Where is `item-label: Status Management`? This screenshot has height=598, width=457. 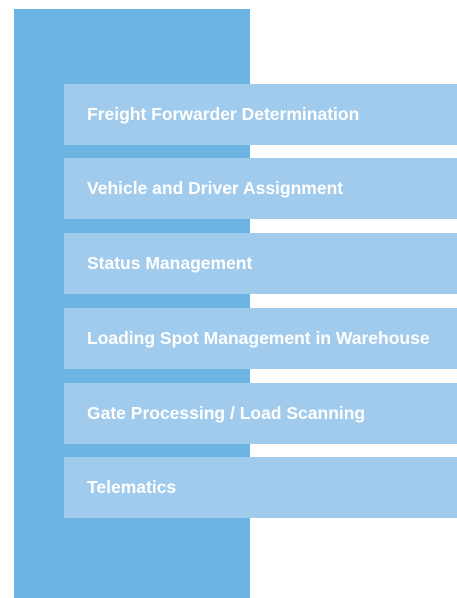 item-label: Status Management is located at coordinates (170, 263).